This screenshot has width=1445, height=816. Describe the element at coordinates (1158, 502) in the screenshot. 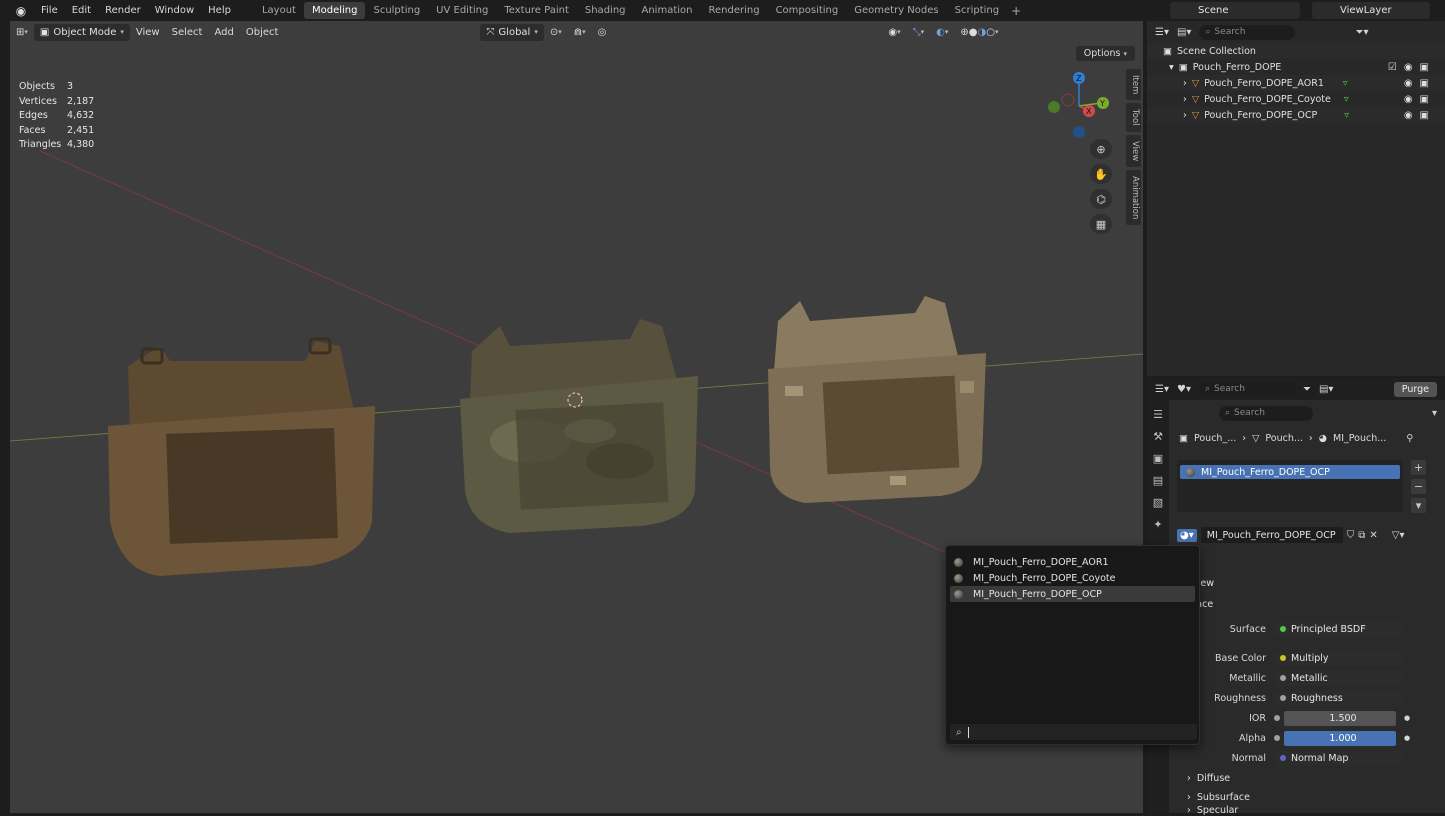

I see `view-layer-icon: ▧` at that location.